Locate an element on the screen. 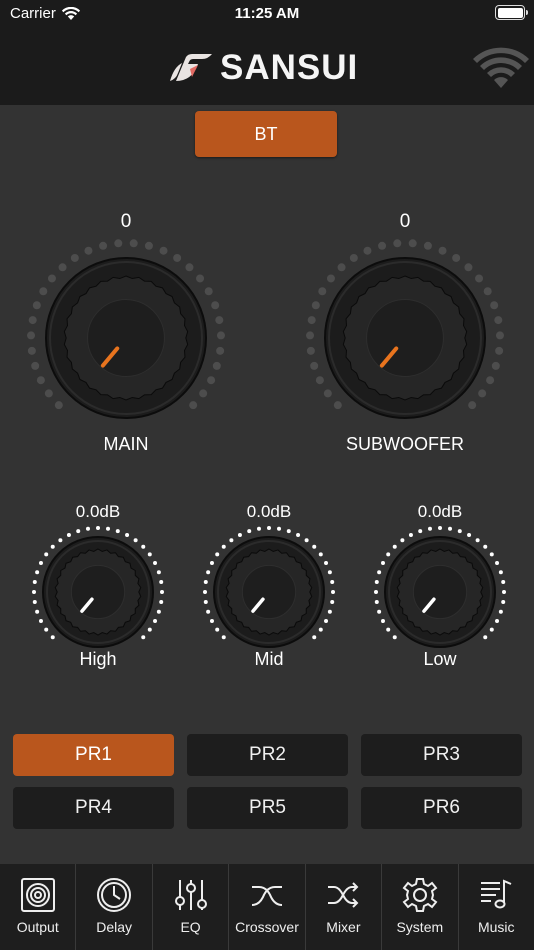 This screenshot has width=534, height=950. mid-tone-knob: 0.0dB Mid is located at coordinates (269, 587).